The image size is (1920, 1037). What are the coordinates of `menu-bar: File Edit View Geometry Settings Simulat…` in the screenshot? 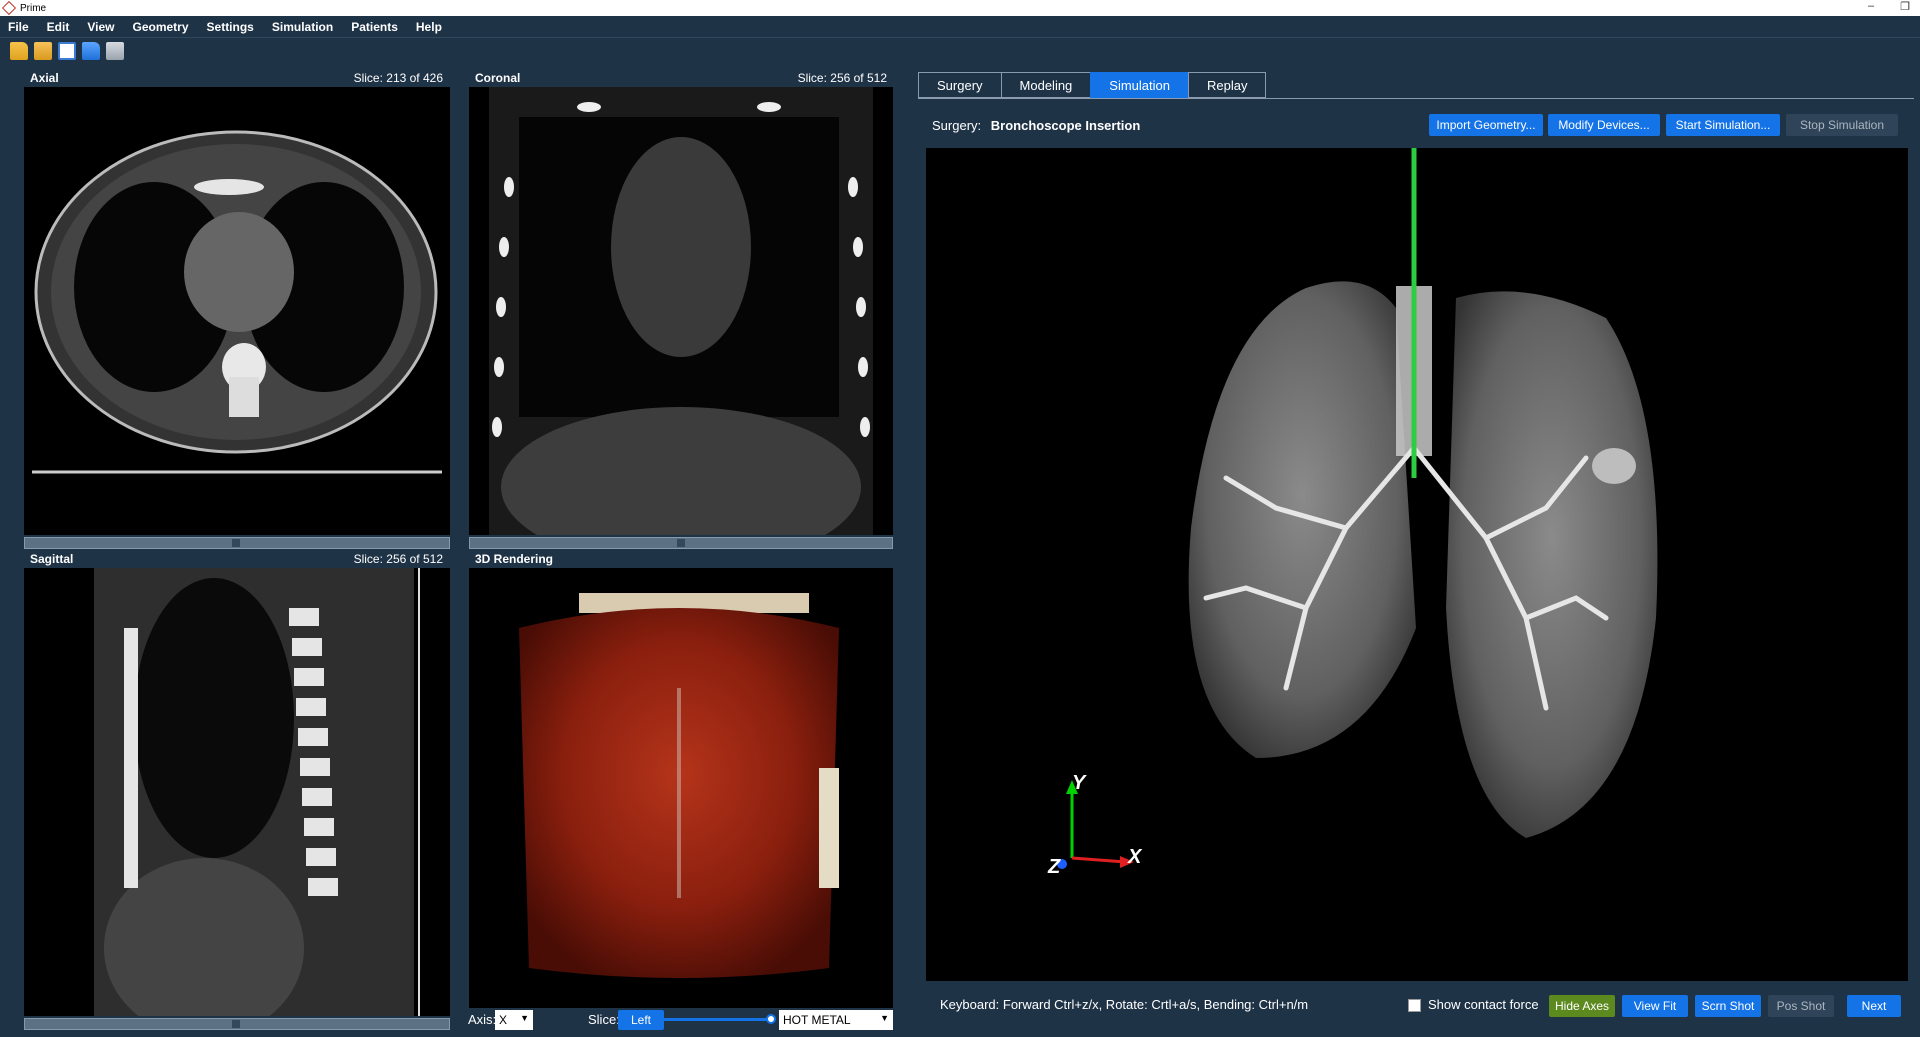 It's located at (960, 27).